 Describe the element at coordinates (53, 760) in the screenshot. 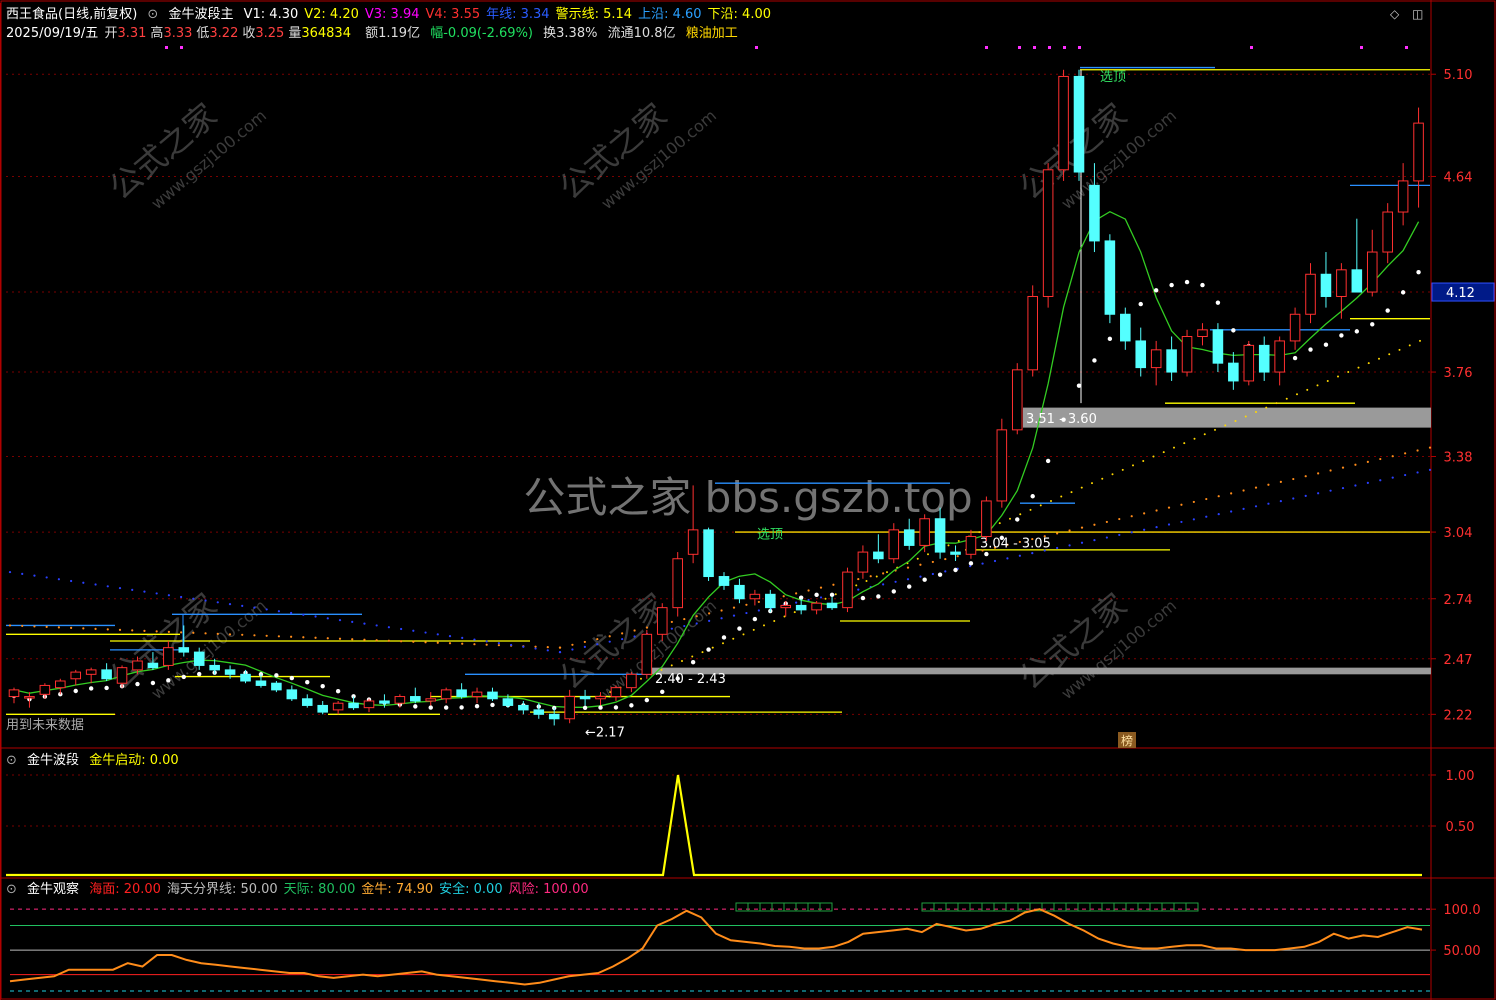

I see `panel2-name: 金牛波段` at that location.